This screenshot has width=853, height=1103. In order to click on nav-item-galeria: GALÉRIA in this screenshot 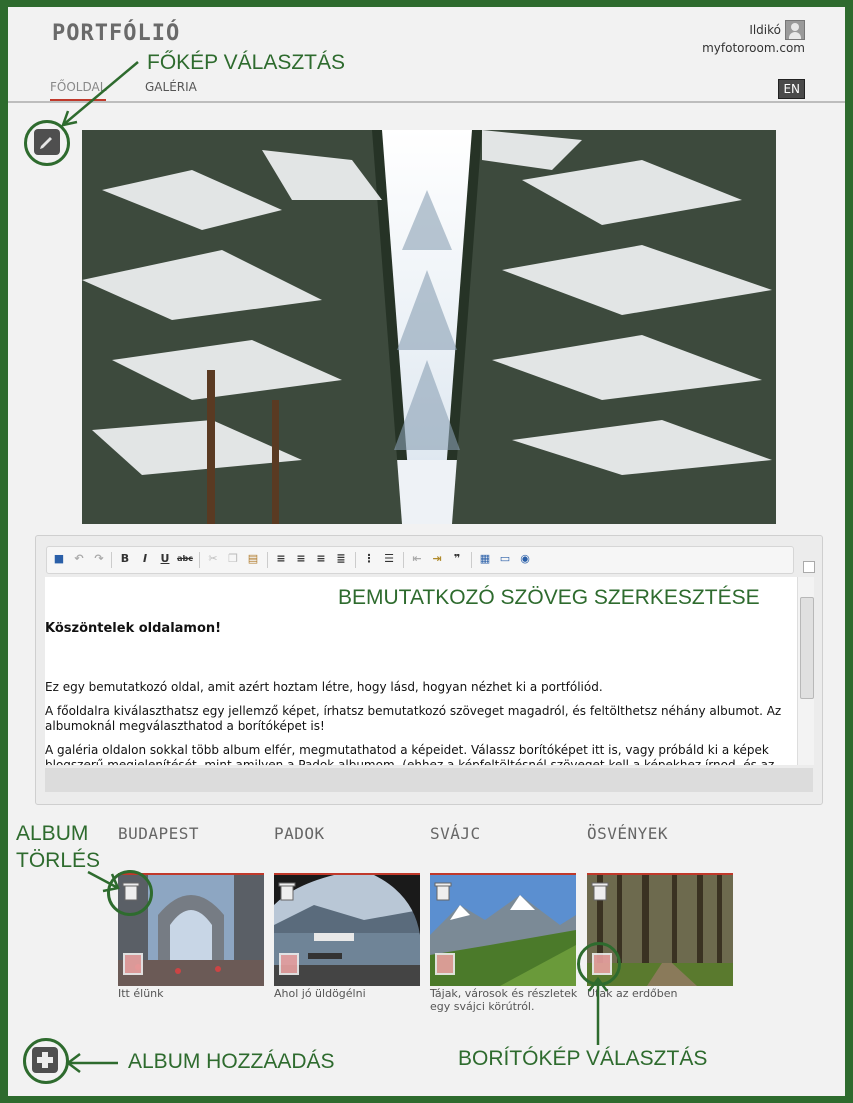, I will do `click(171, 89)`.